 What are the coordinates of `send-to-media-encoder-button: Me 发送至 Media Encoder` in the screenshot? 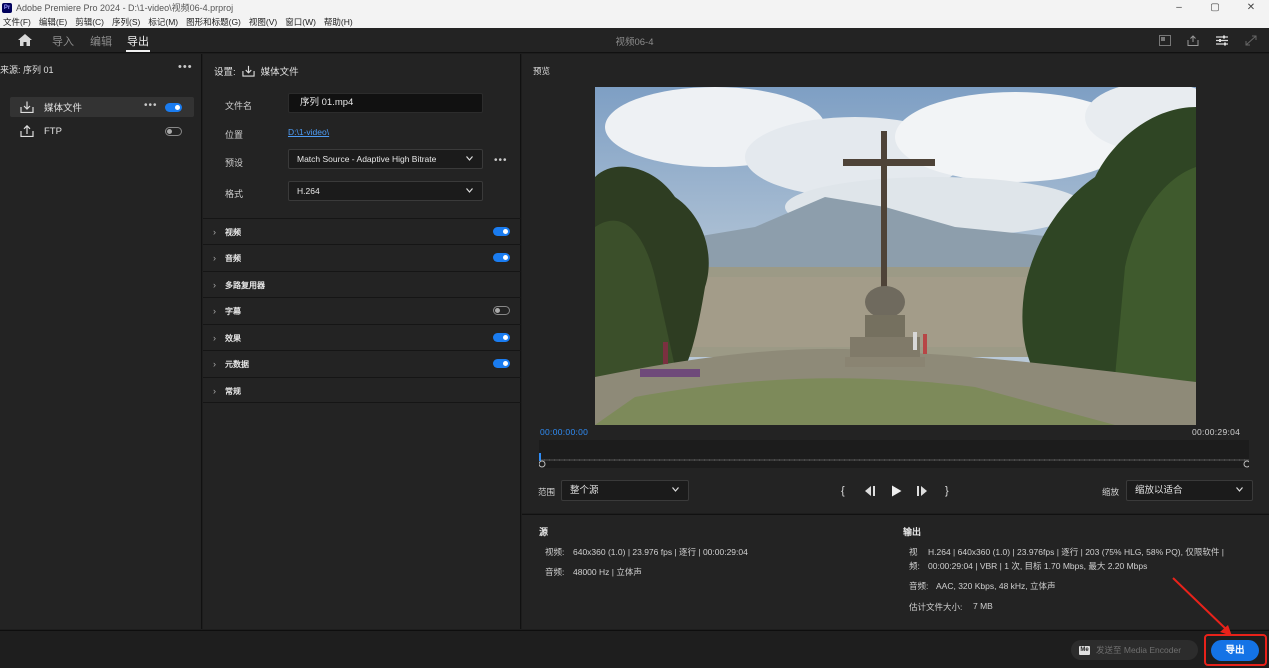 It's located at (1134, 650).